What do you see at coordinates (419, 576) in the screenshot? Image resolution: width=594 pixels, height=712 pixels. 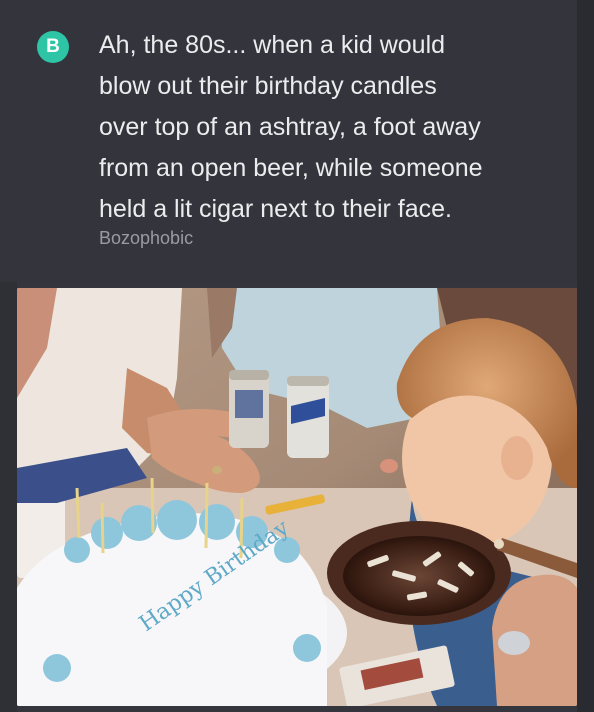 I see `ashtray-bowl` at bounding box center [419, 576].